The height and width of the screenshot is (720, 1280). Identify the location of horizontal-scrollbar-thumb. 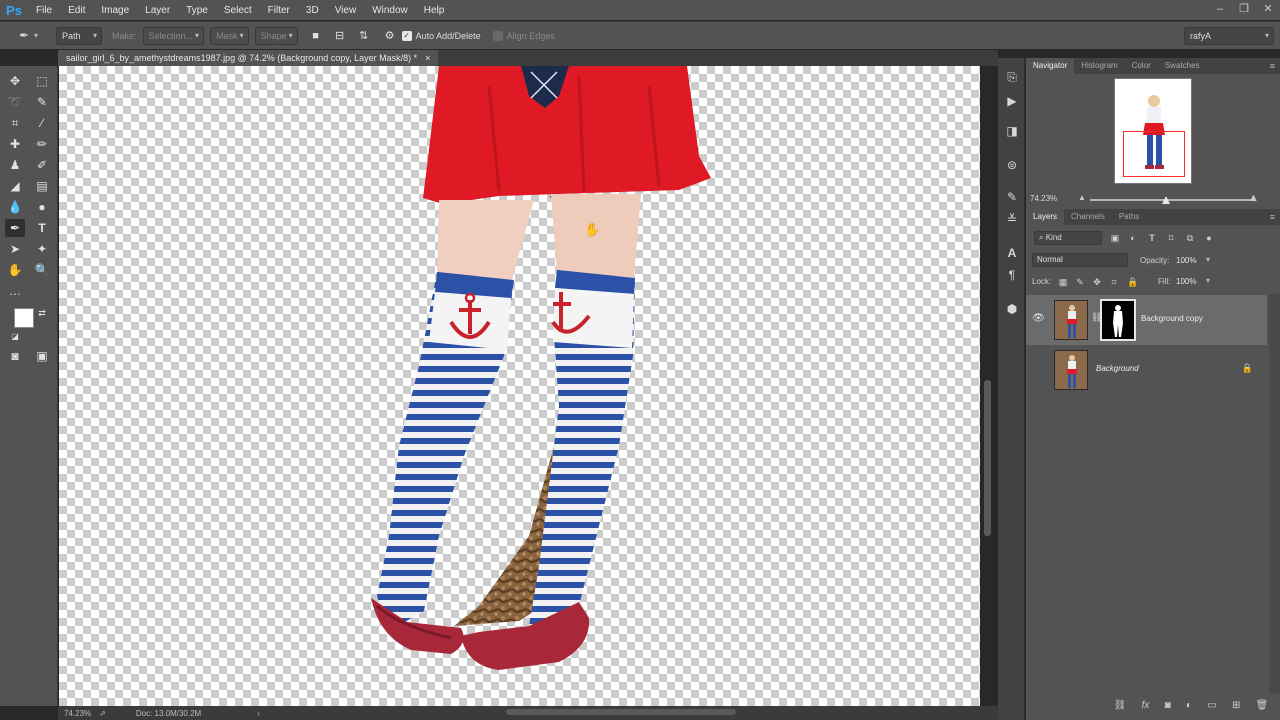
(621, 712).